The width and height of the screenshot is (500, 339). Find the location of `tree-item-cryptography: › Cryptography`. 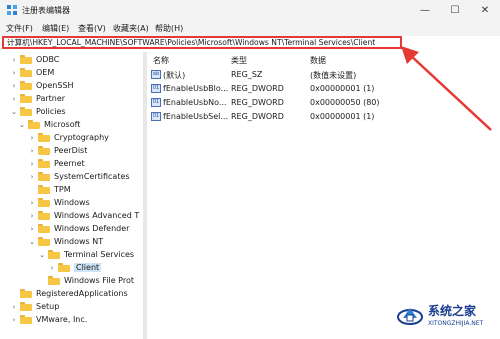

tree-item-cryptography: › Cryptography is located at coordinates (68, 137).